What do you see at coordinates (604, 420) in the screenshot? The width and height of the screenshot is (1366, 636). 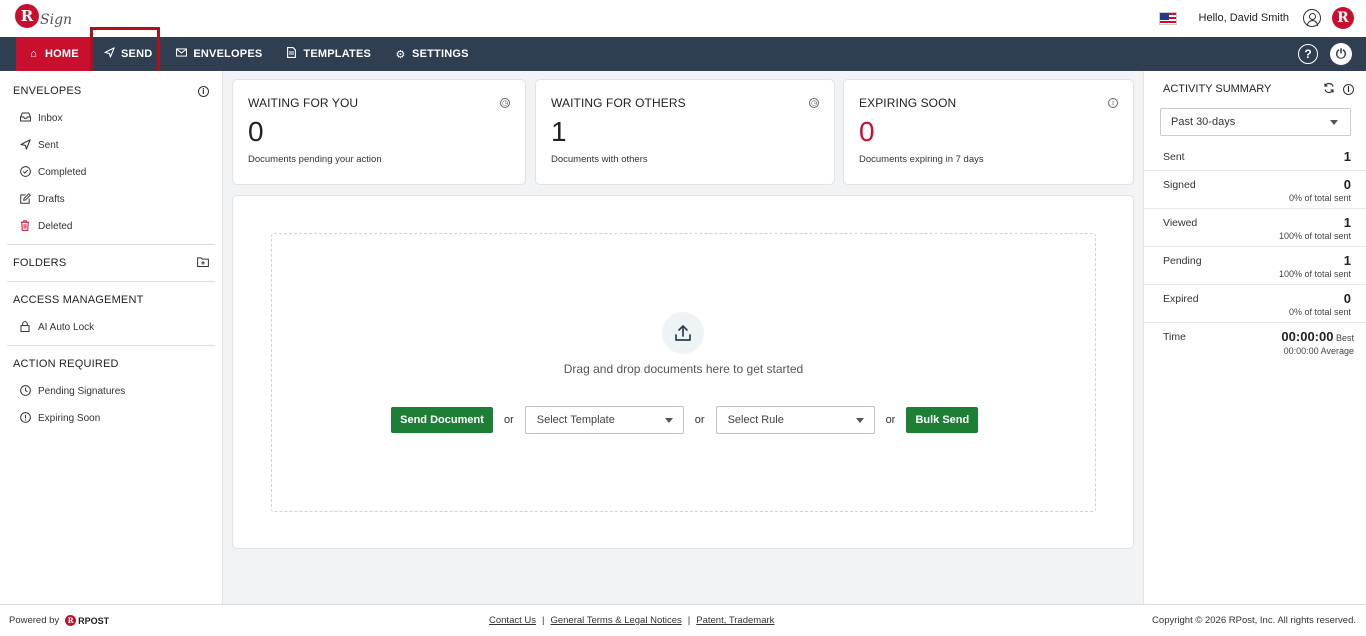 I see `select-template-dropdown: Select Template` at bounding box center [604, 420].